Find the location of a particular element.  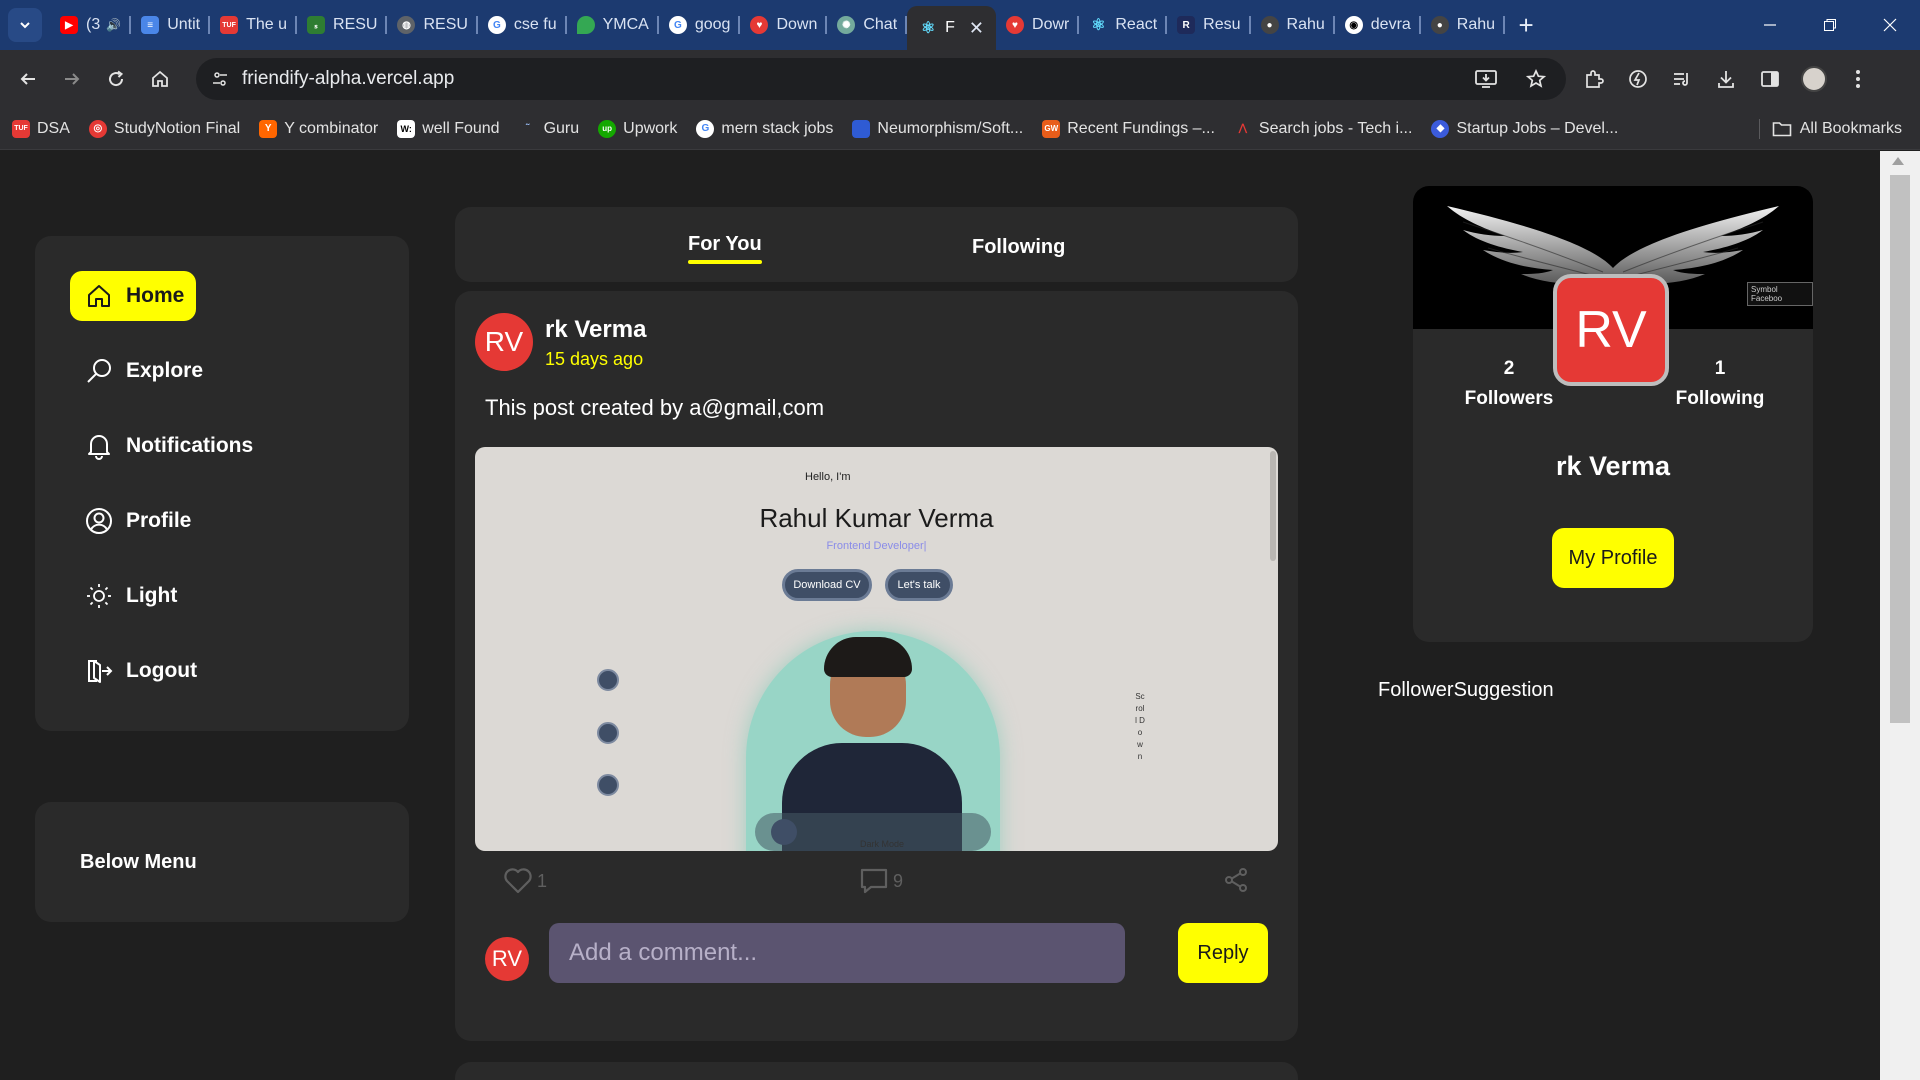

url-text: friendify-alpha.vercel.app is located at coordinates (348, 79).